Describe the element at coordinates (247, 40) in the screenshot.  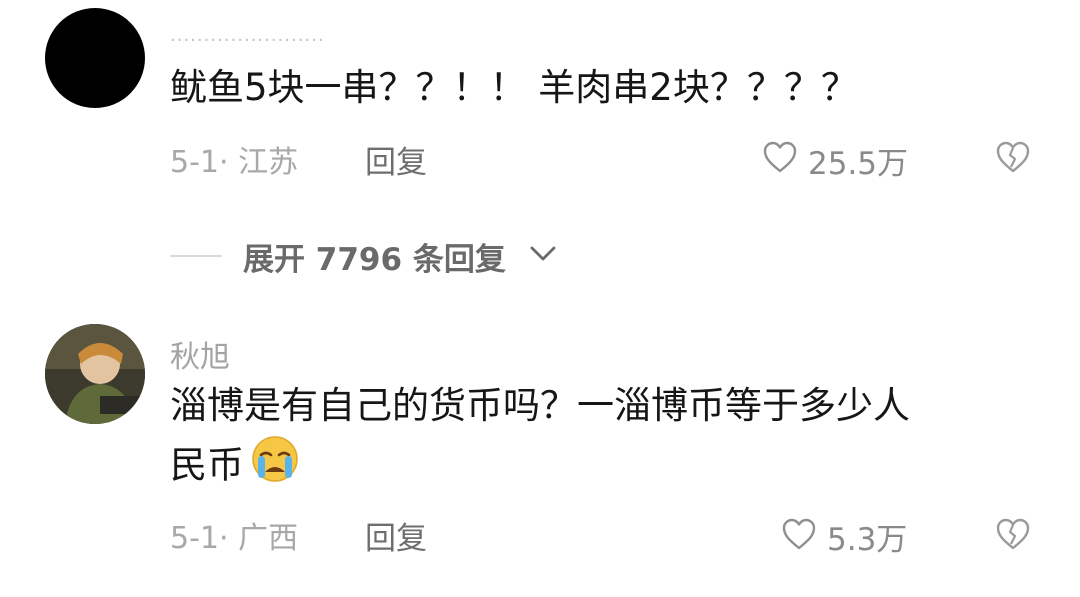
I see `username-masked: ·······················` at that location.